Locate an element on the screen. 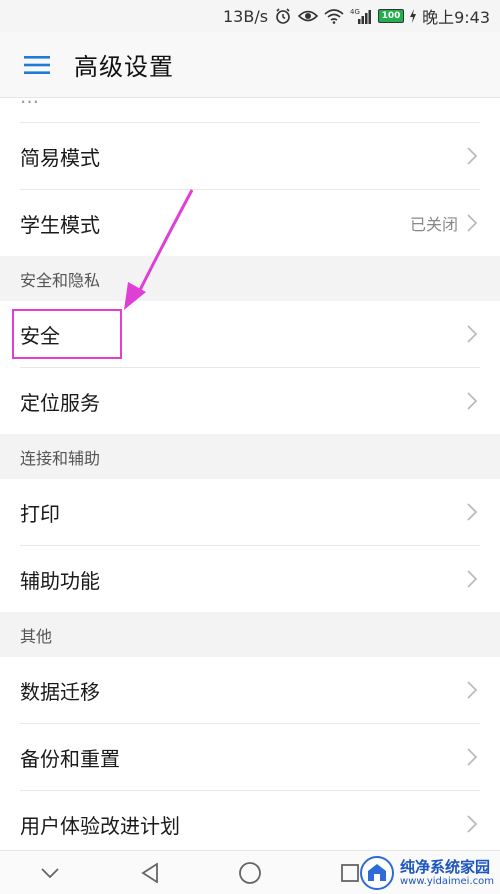  watermark-url: www.yidaimei.com is located at coordinates (447, 881).